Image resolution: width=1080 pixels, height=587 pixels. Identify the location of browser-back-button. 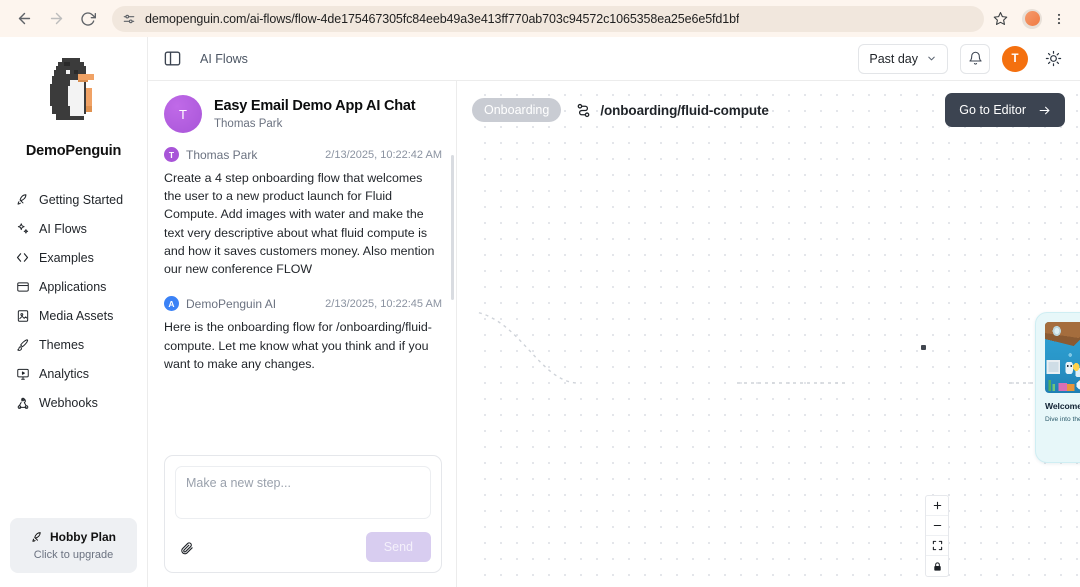
(24, 19).